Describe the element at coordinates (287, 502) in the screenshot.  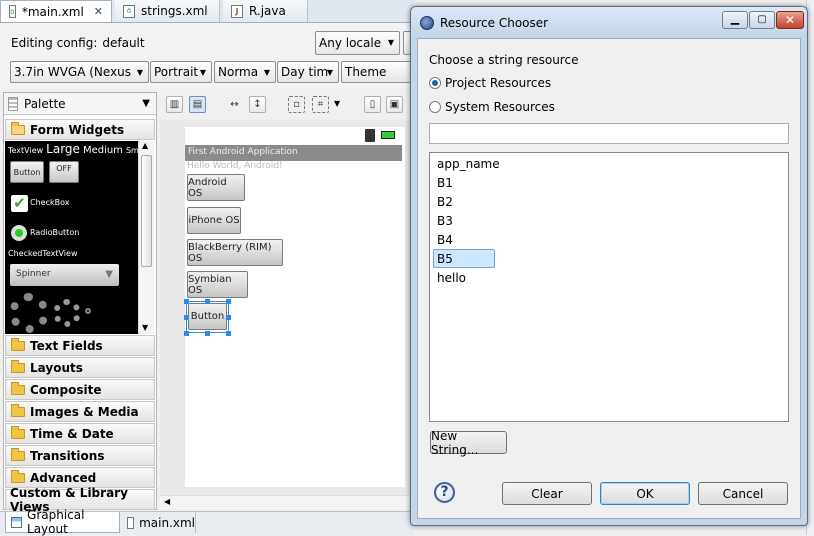
I see `canvas-hscrollbar: ◀` at that location.